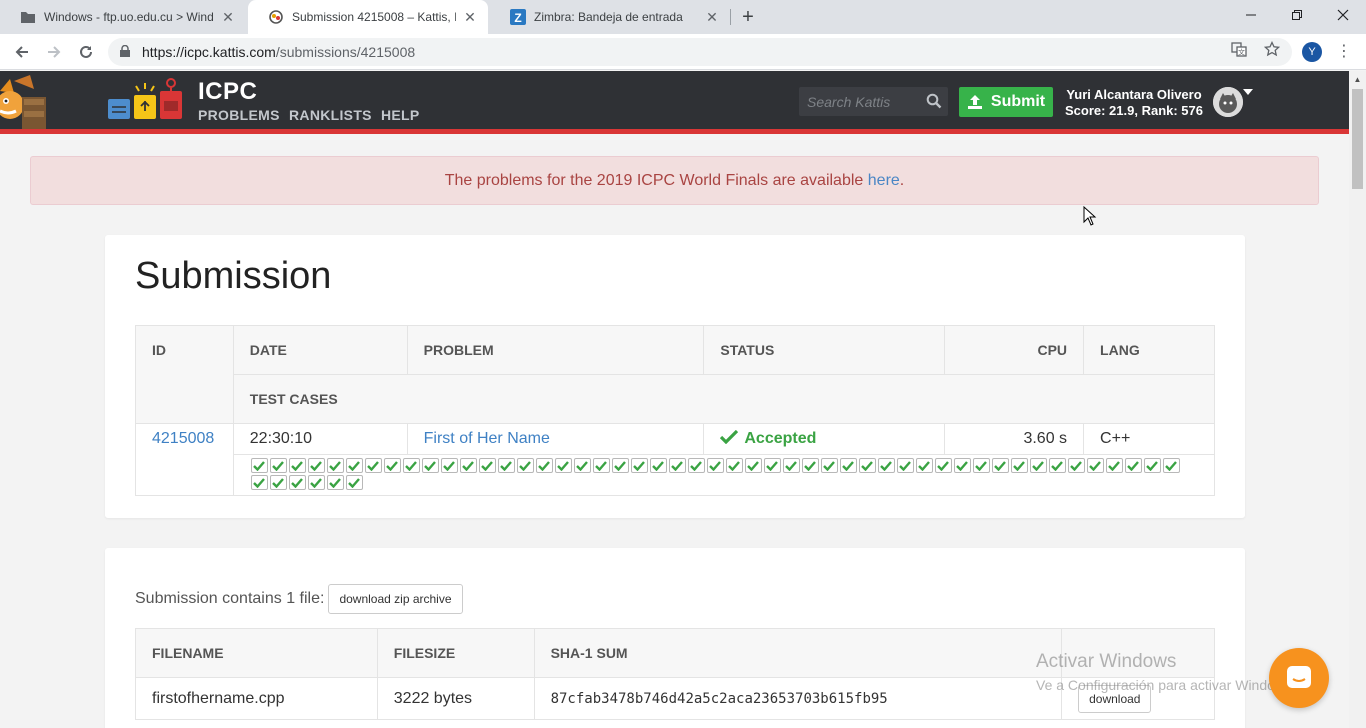  What do you see at coordinates (230, 598) in the screenshot?
I see `files-summary-text: Submission contains 1 file:` at bounding box center [230, 598].